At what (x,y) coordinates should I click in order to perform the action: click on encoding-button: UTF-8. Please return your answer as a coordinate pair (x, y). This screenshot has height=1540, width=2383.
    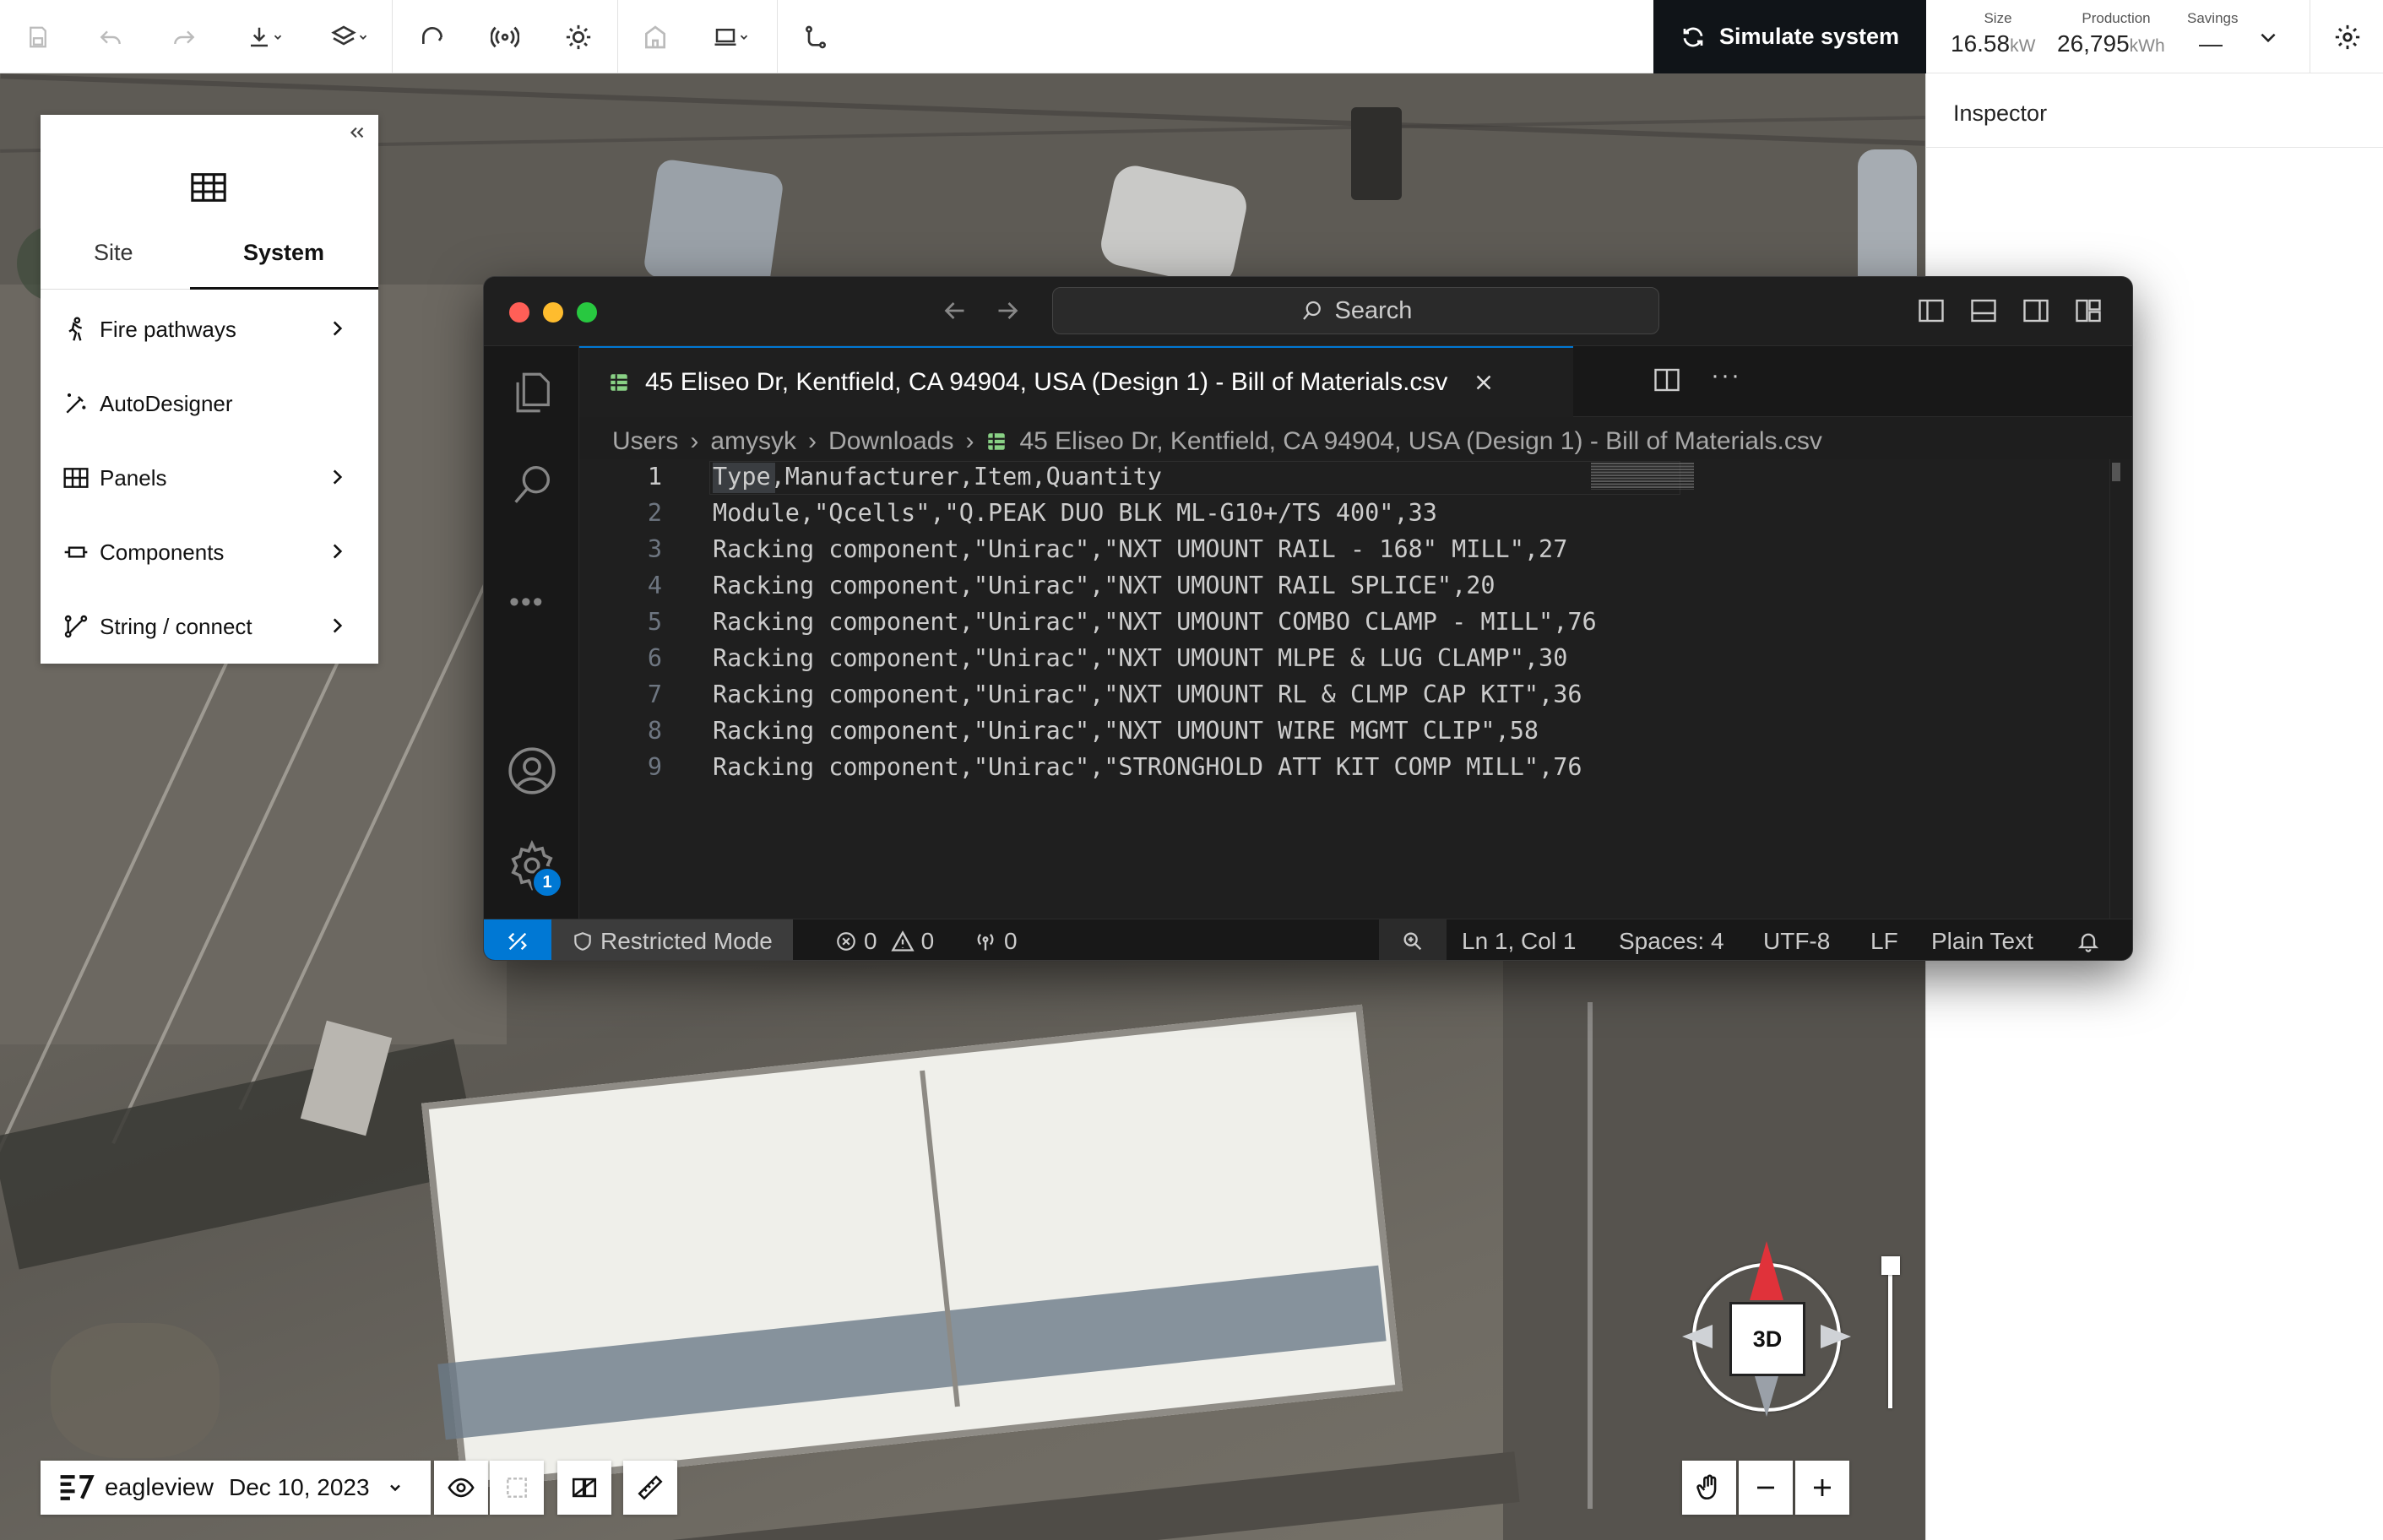
    Looking at the image, I should click on (1796, 939).